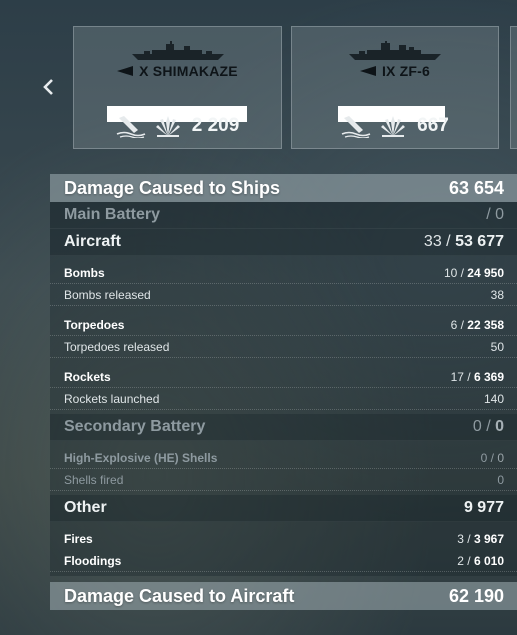 This screenshot has height=635, width=517. I want to click on ship-name: IX ZF-6, so click(395, 71).